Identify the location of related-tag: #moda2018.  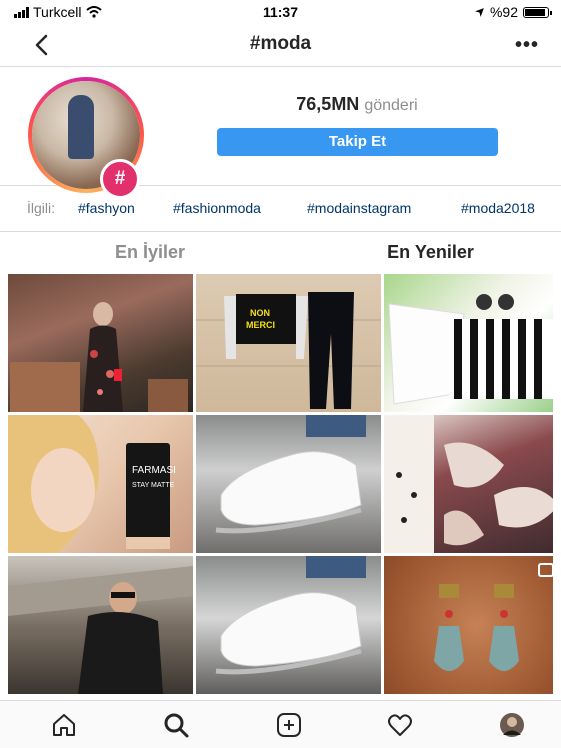
(498, 208).